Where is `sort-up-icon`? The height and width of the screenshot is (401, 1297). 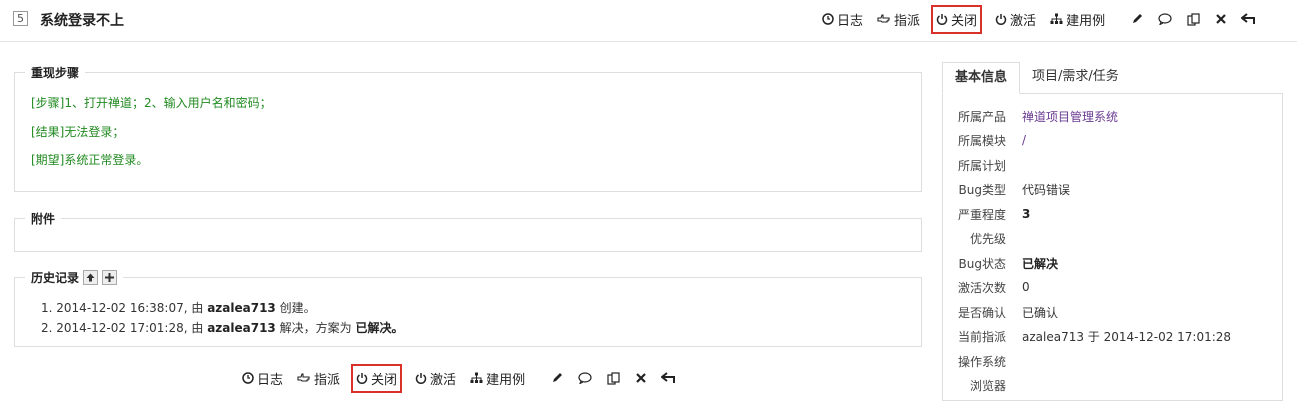
sort-up-icon is located at coordinates (91, 277).